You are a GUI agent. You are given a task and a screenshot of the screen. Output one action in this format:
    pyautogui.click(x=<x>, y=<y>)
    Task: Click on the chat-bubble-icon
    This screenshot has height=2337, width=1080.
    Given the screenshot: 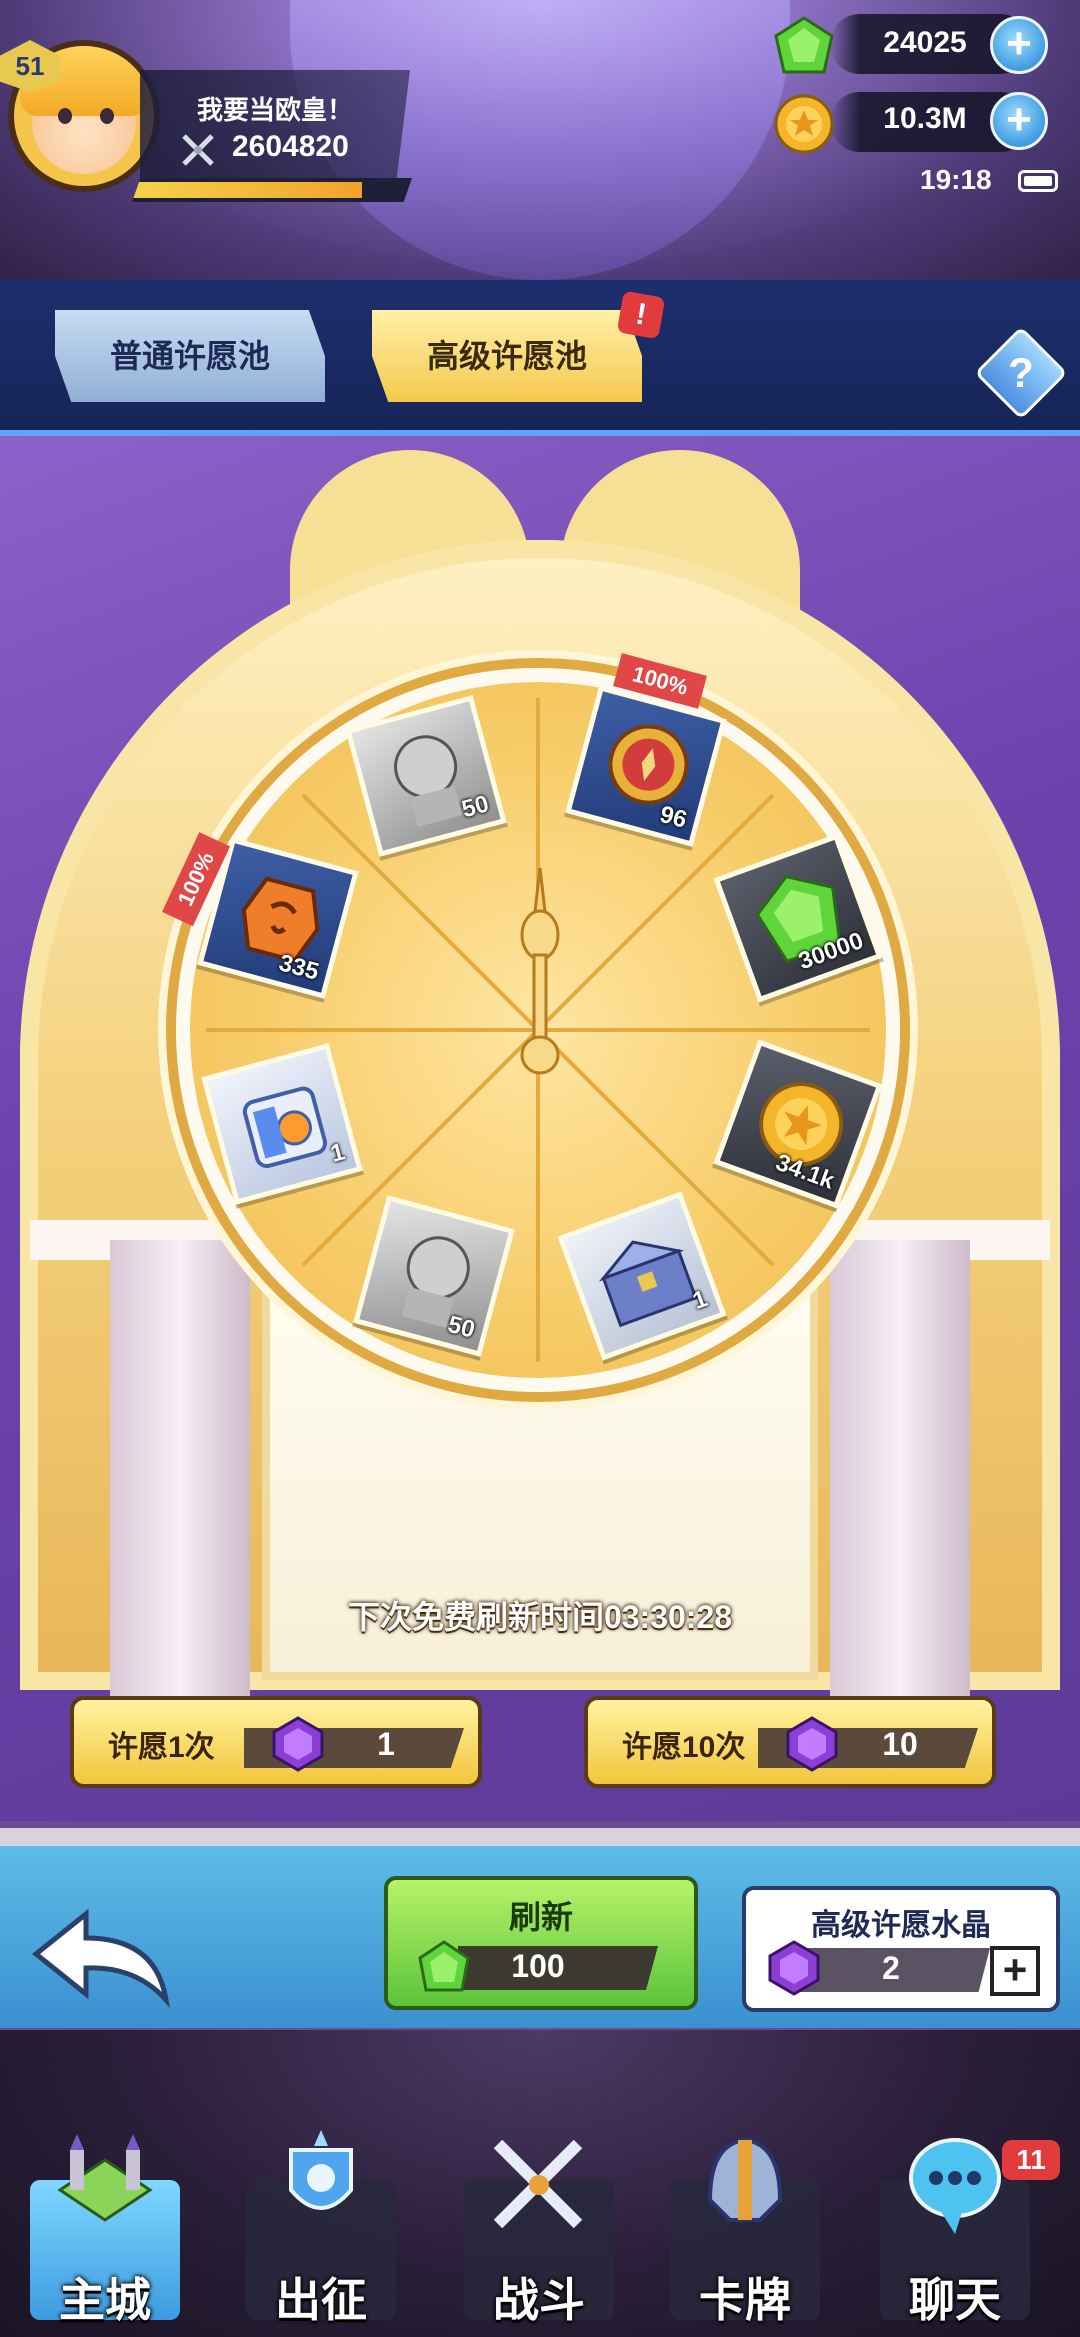 What is the action you would take?
    pyautogui.click(x=955, y=2186)
    